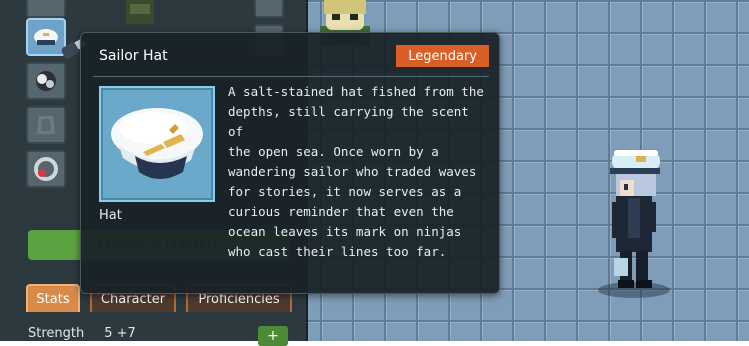 This screenshot has height=346, width=749. I want to click on background-npc, so click(140, 12).